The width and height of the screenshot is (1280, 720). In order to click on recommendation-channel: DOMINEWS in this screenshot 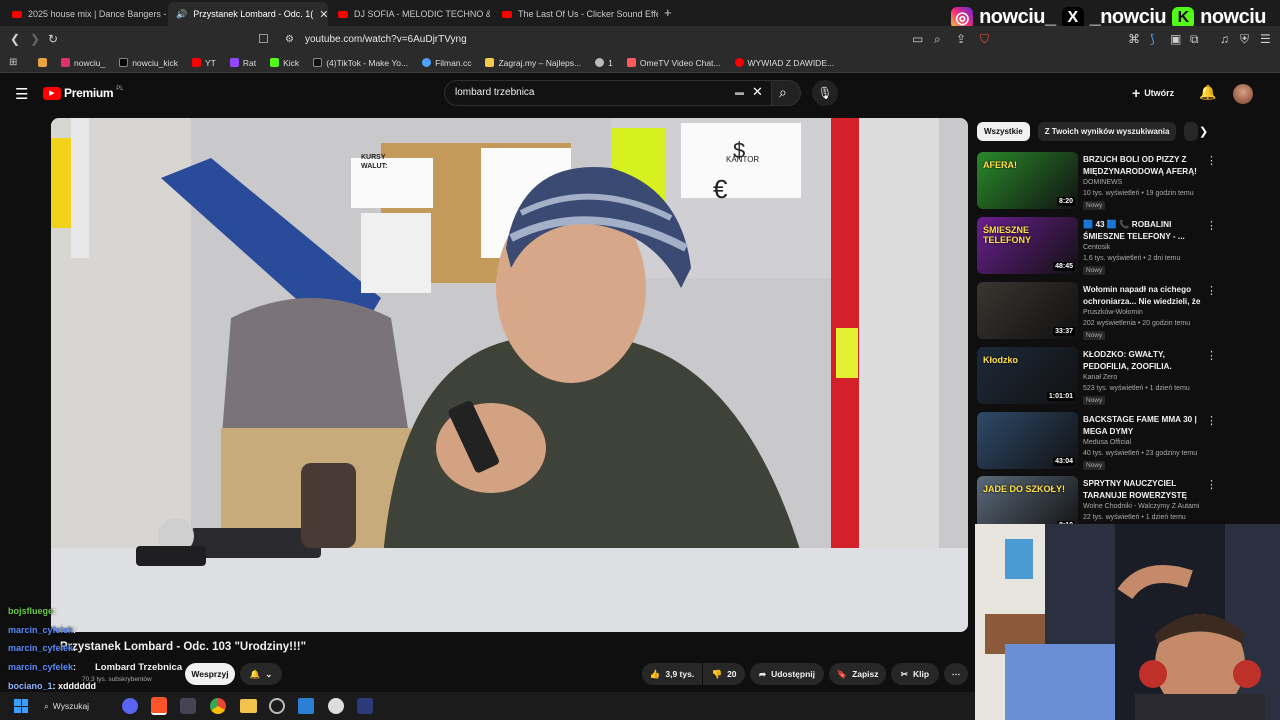, I will do `click(1102, 182)`.